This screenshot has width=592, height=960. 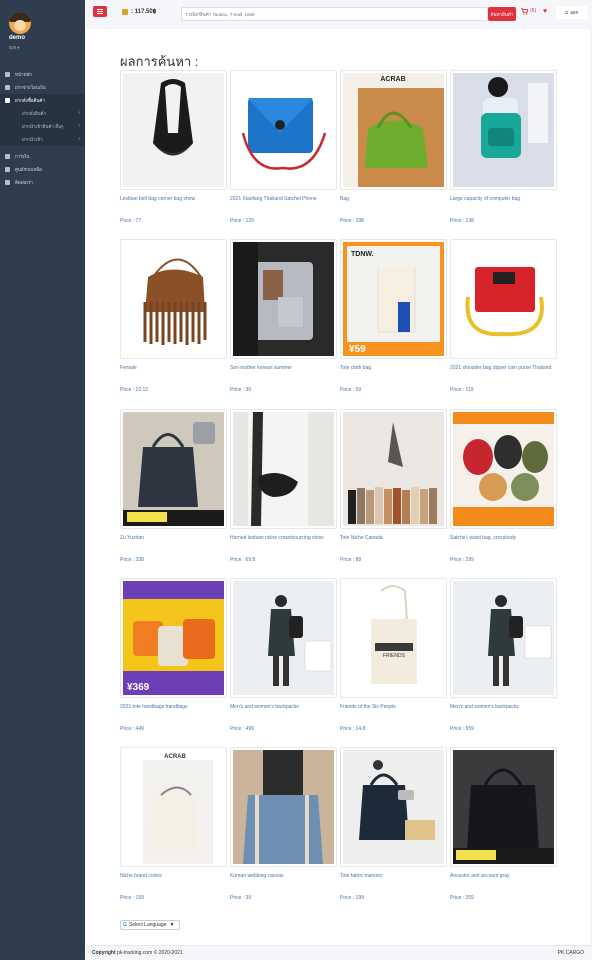 I want to click on product-title: Niche brand colors, so click(x=173, y=876).